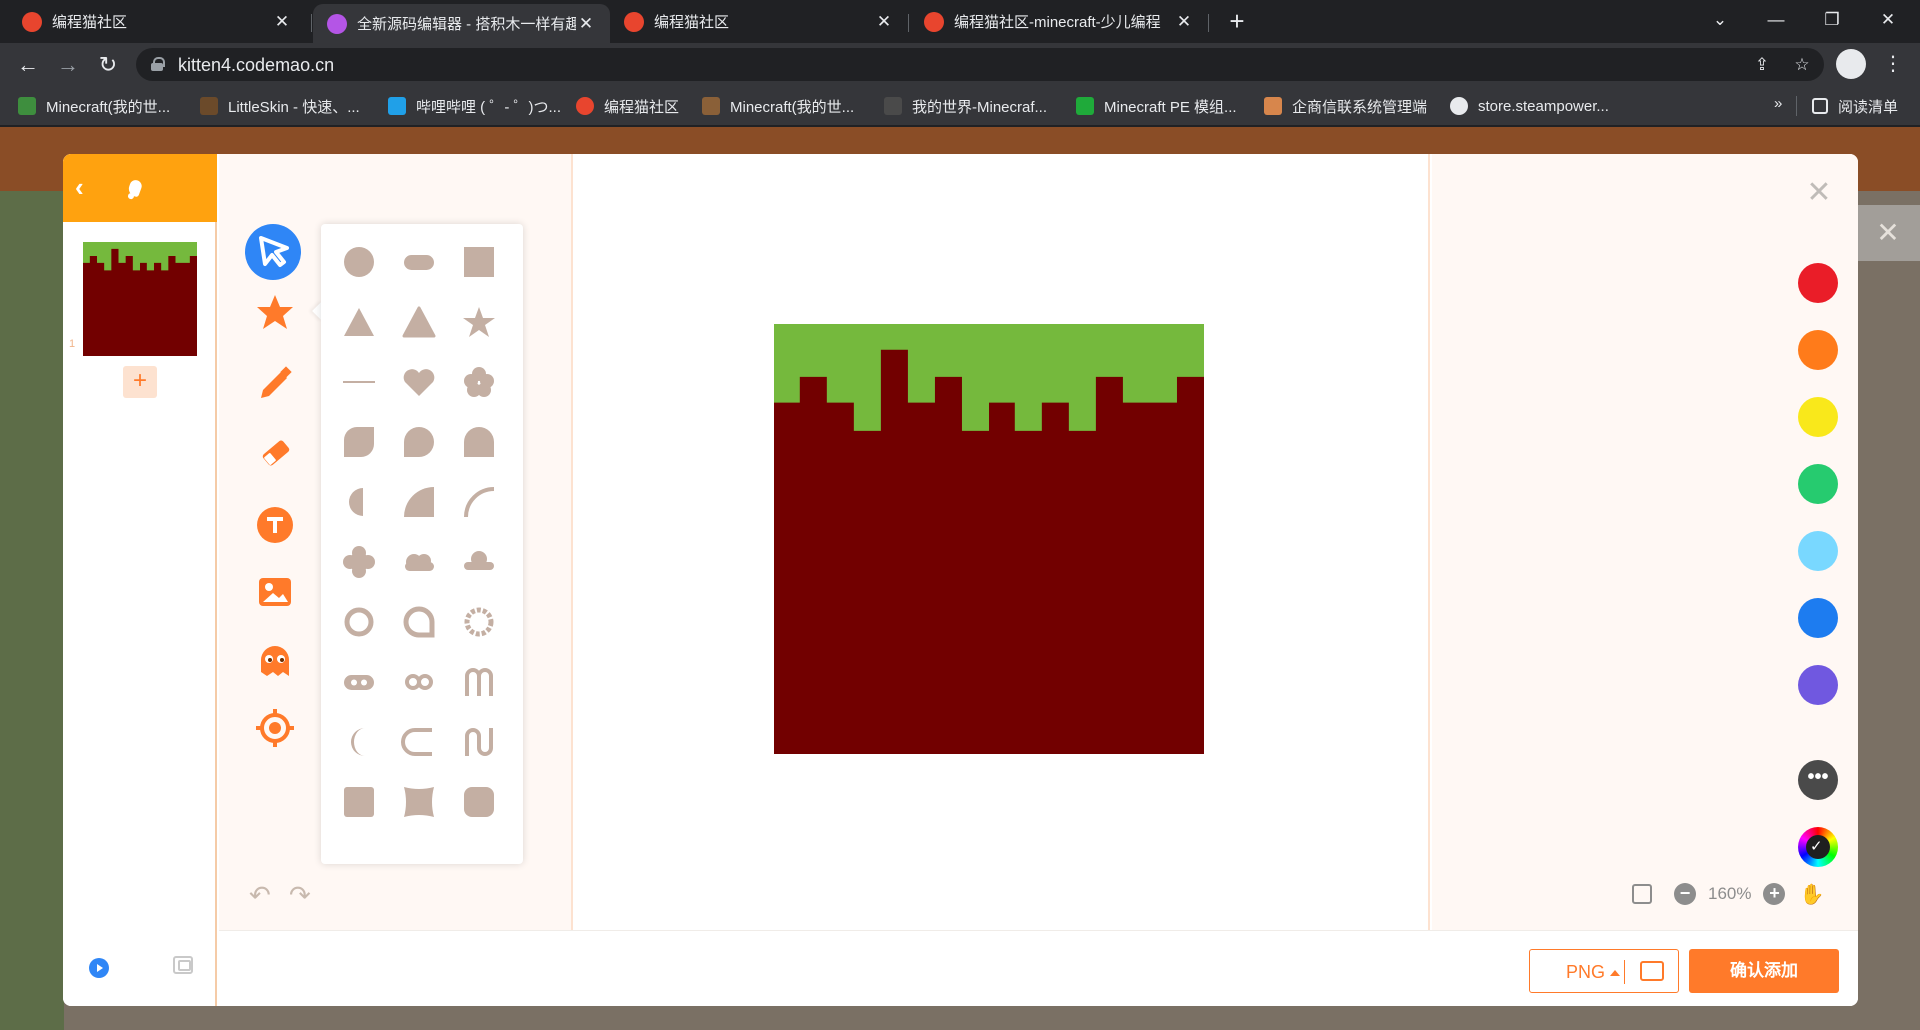 This screenshot has height=1030, width=1920. Describe the element at coordinates (359, 382) in the screenshot. I see `line-shape-icon` at that location.